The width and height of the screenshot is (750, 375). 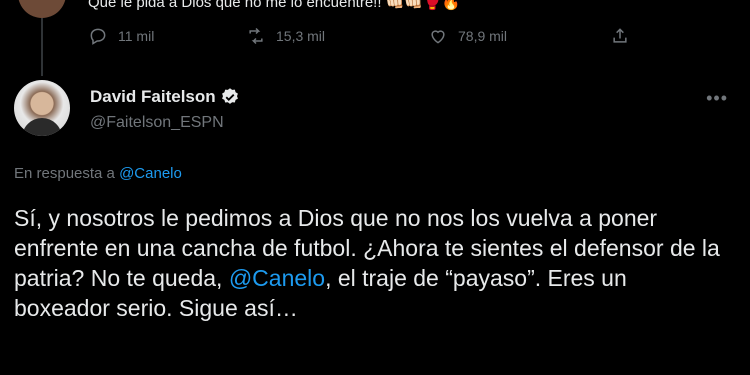 I want to click on verified-icon, so click(x=229, y=96).